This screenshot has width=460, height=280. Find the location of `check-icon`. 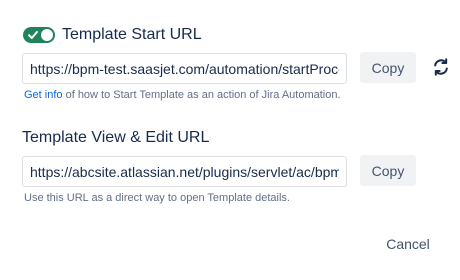

check-icon is located at coordinates (33, 35).